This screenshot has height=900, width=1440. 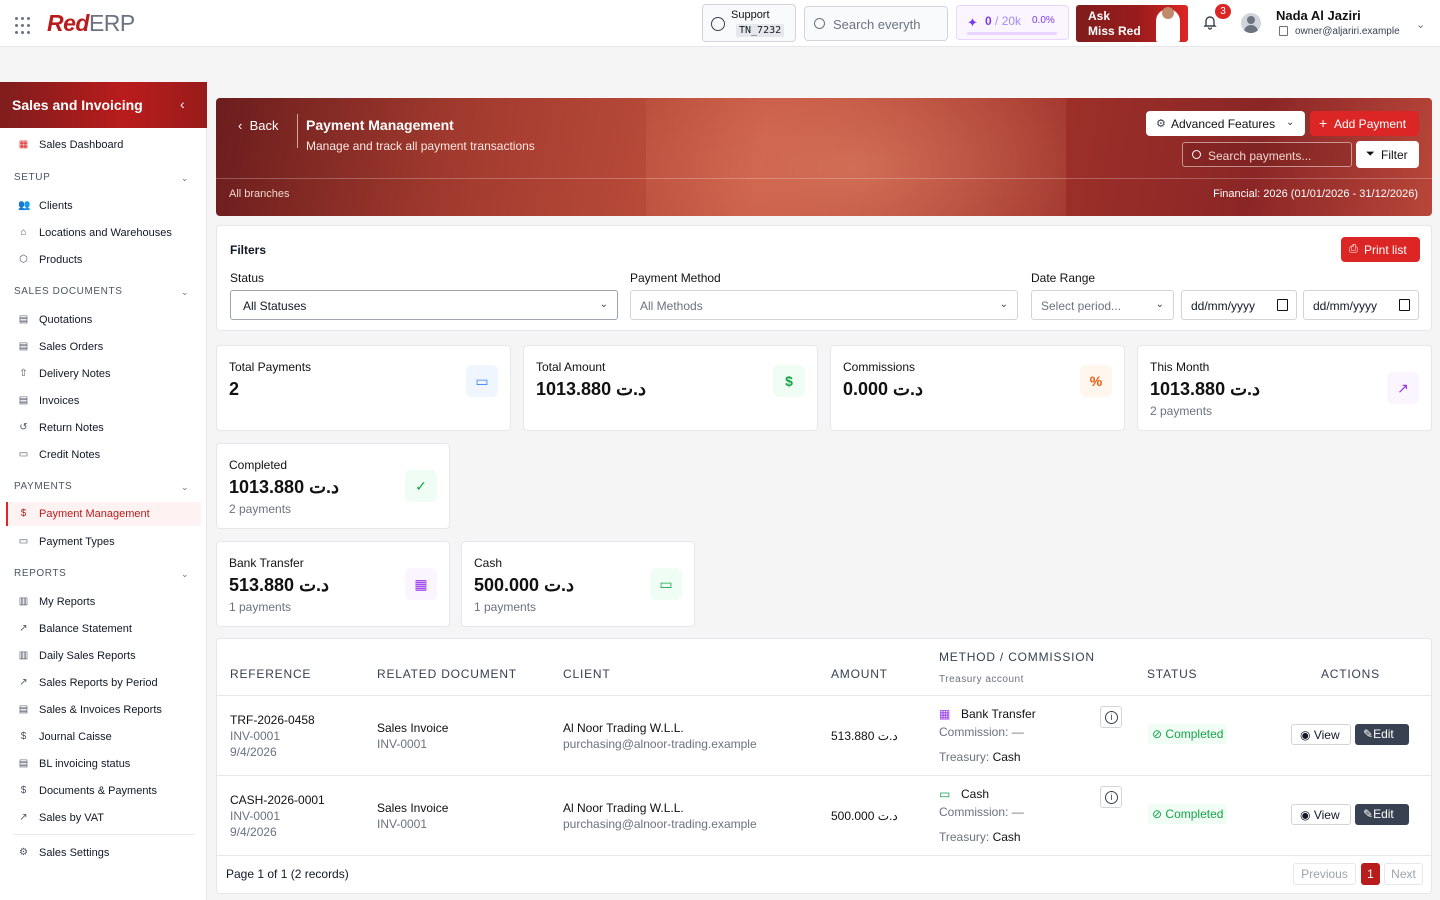 What do you see at coordinates (424, 305) in the screenshot?
I see `status-select: All Statuses ⌄` at bounding box center [424, 305].